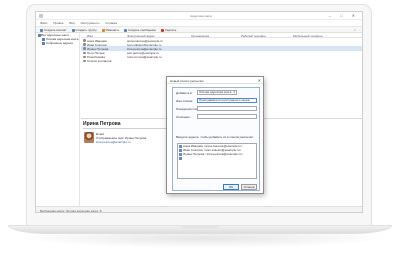 This screenshot has height=261, width=401. What do you see at coordinates (183, 117) in the screenshot?
I see `description-label: Описание:` at bounding box center [183, 117].